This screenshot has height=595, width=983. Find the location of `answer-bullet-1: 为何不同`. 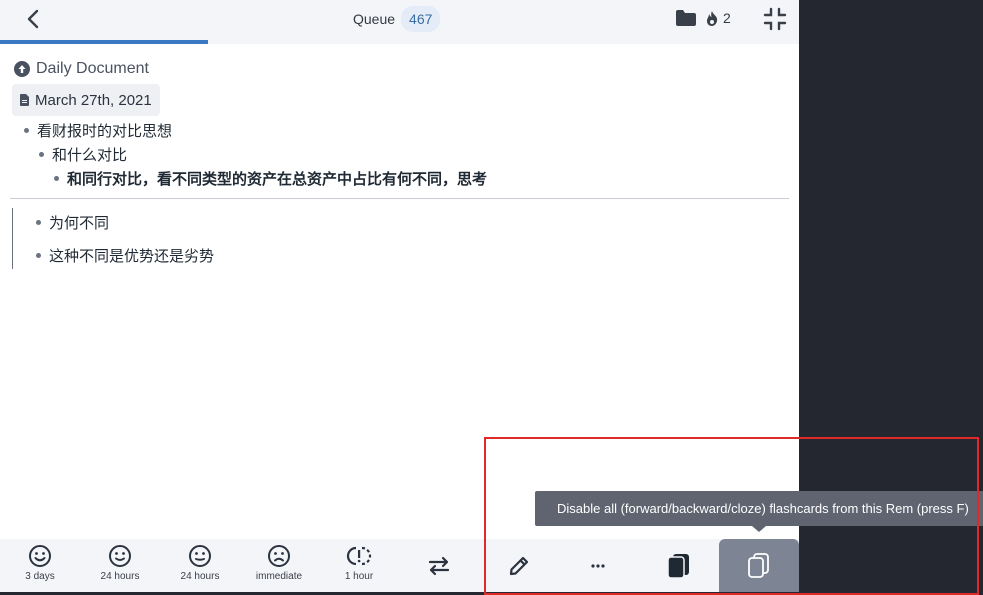

answer-bullet-1: 为何不同 is located at coordinates (72, 222).